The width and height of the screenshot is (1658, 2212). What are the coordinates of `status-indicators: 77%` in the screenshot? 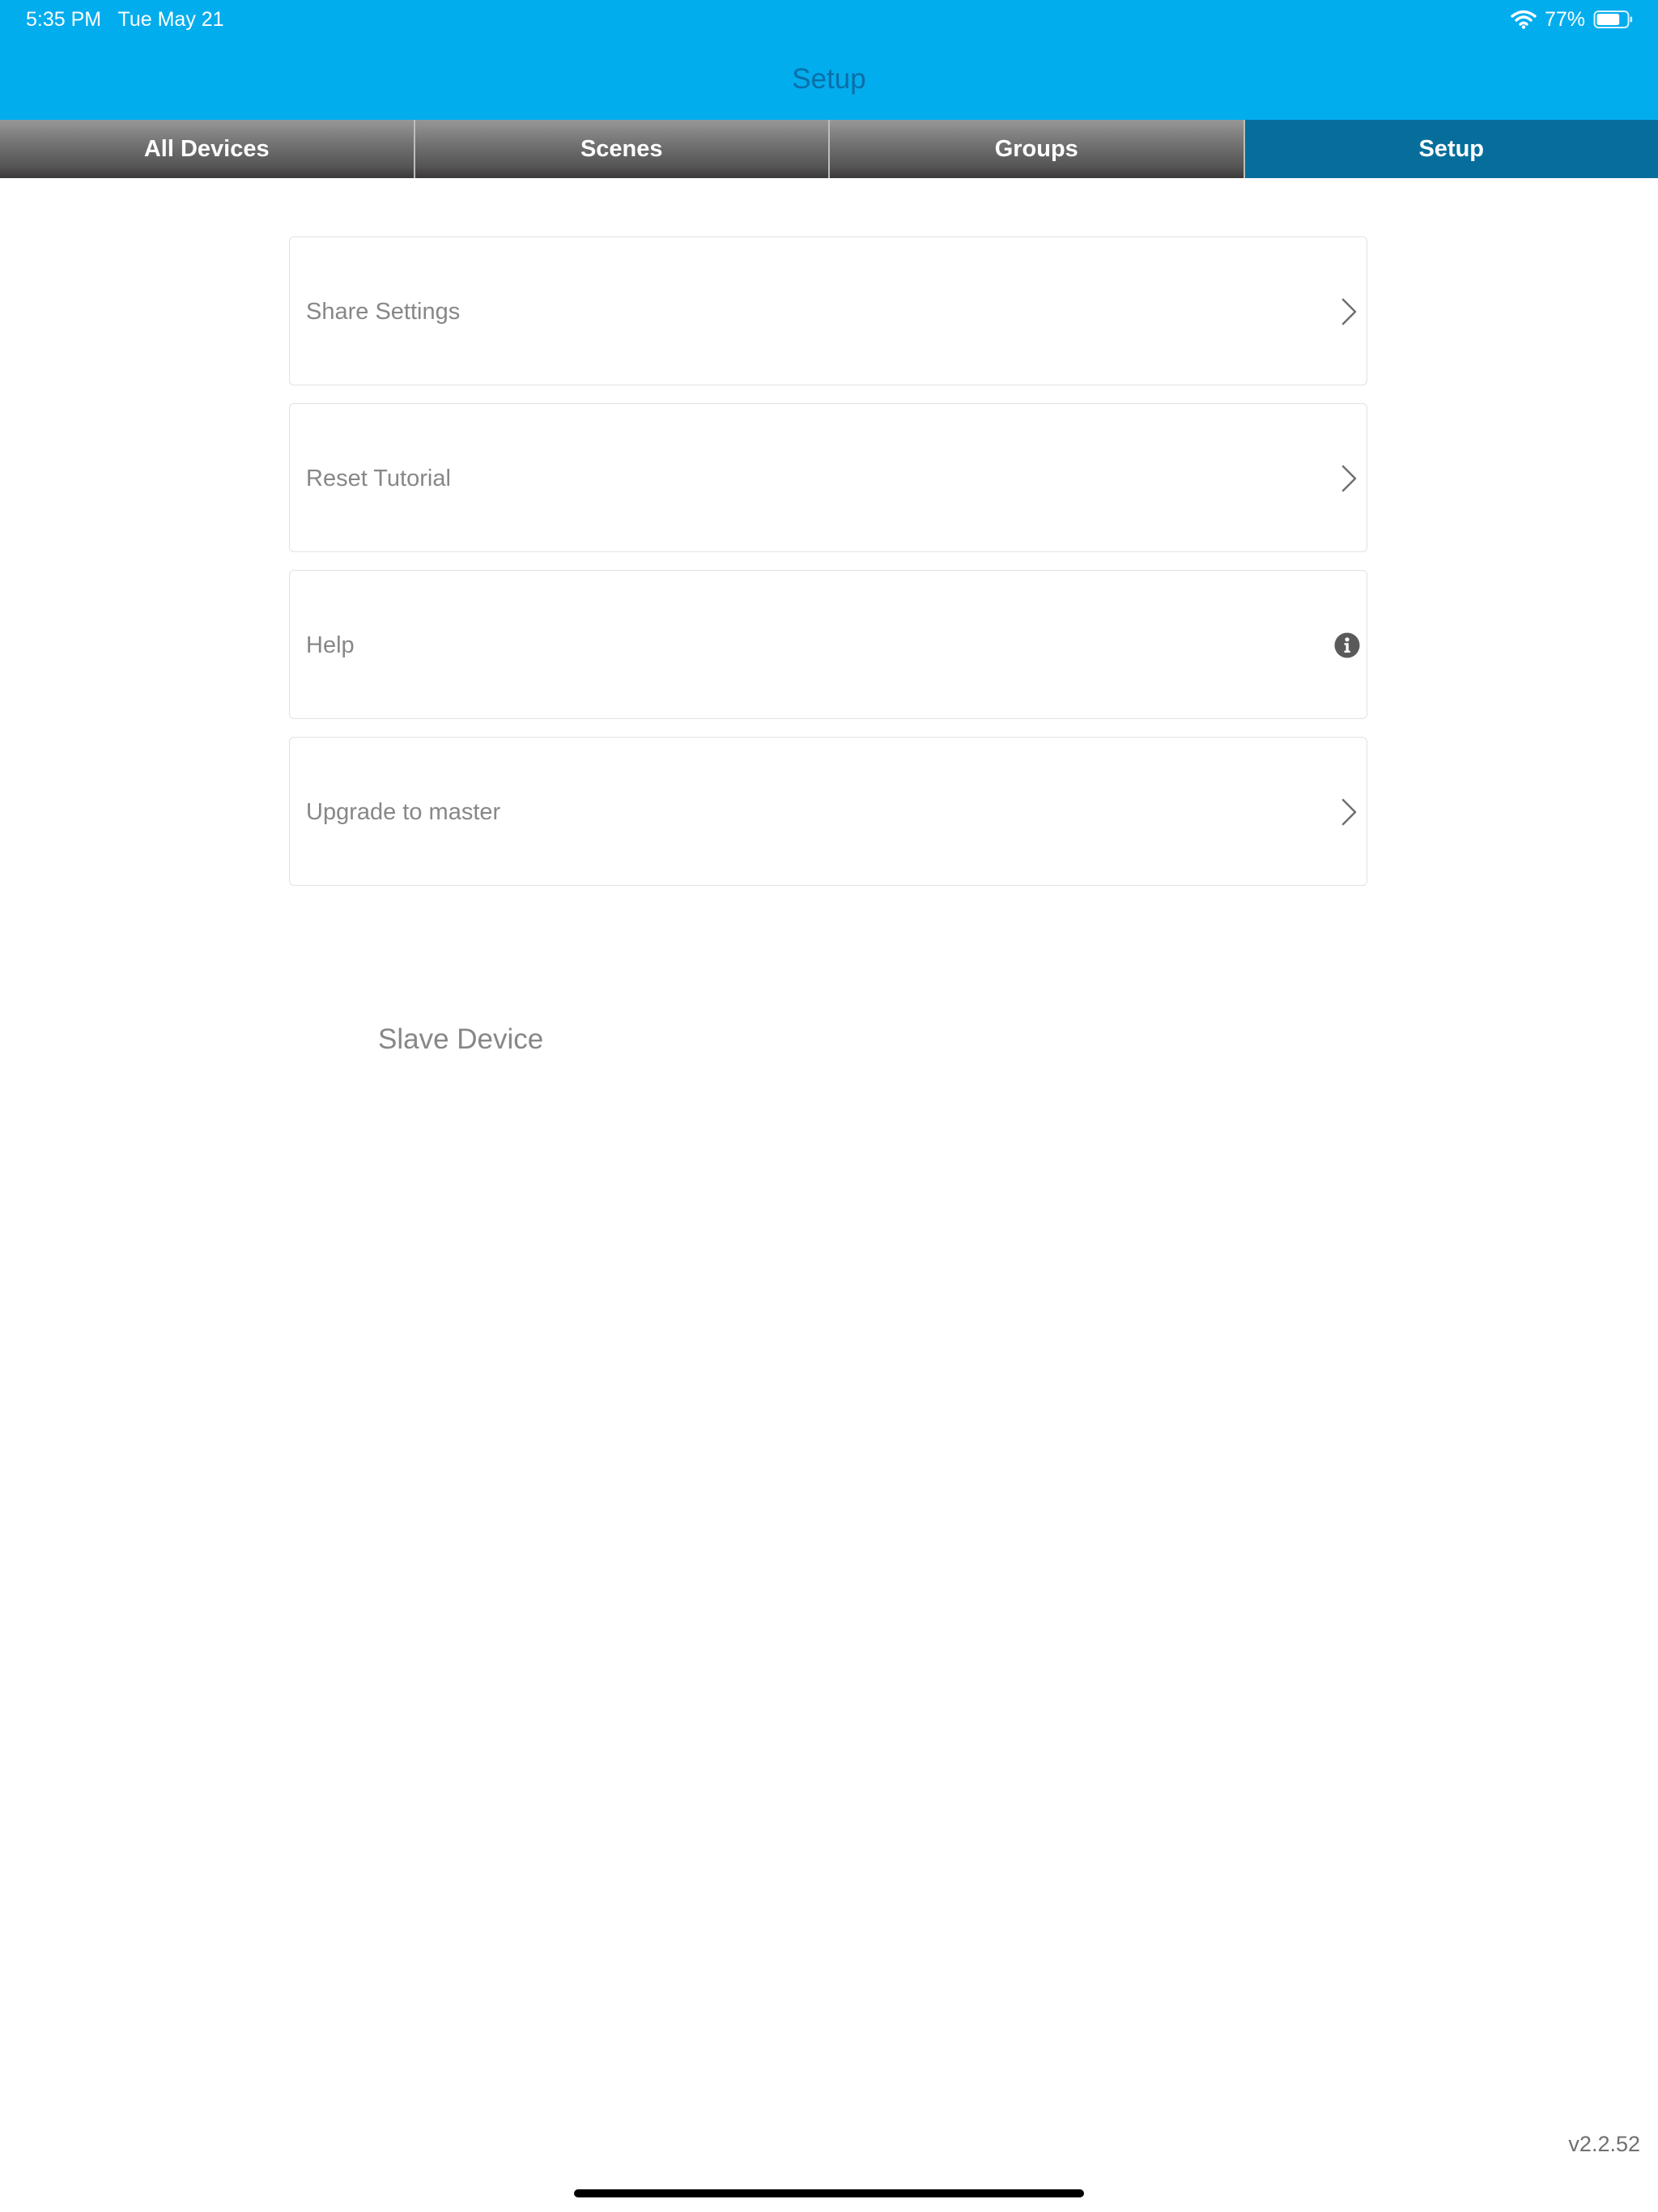 It's located at (1572, 19).